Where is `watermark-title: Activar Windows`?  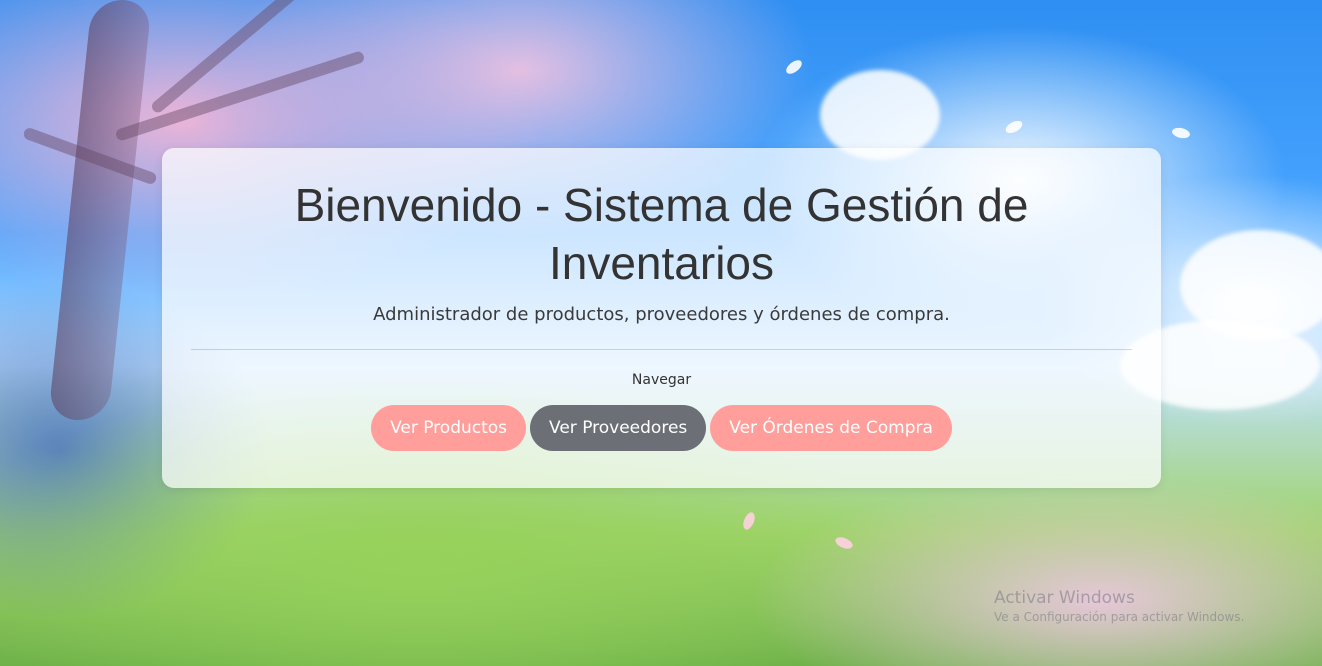 watermark-title: Activar Windows is located at coordinates (1064, 598).